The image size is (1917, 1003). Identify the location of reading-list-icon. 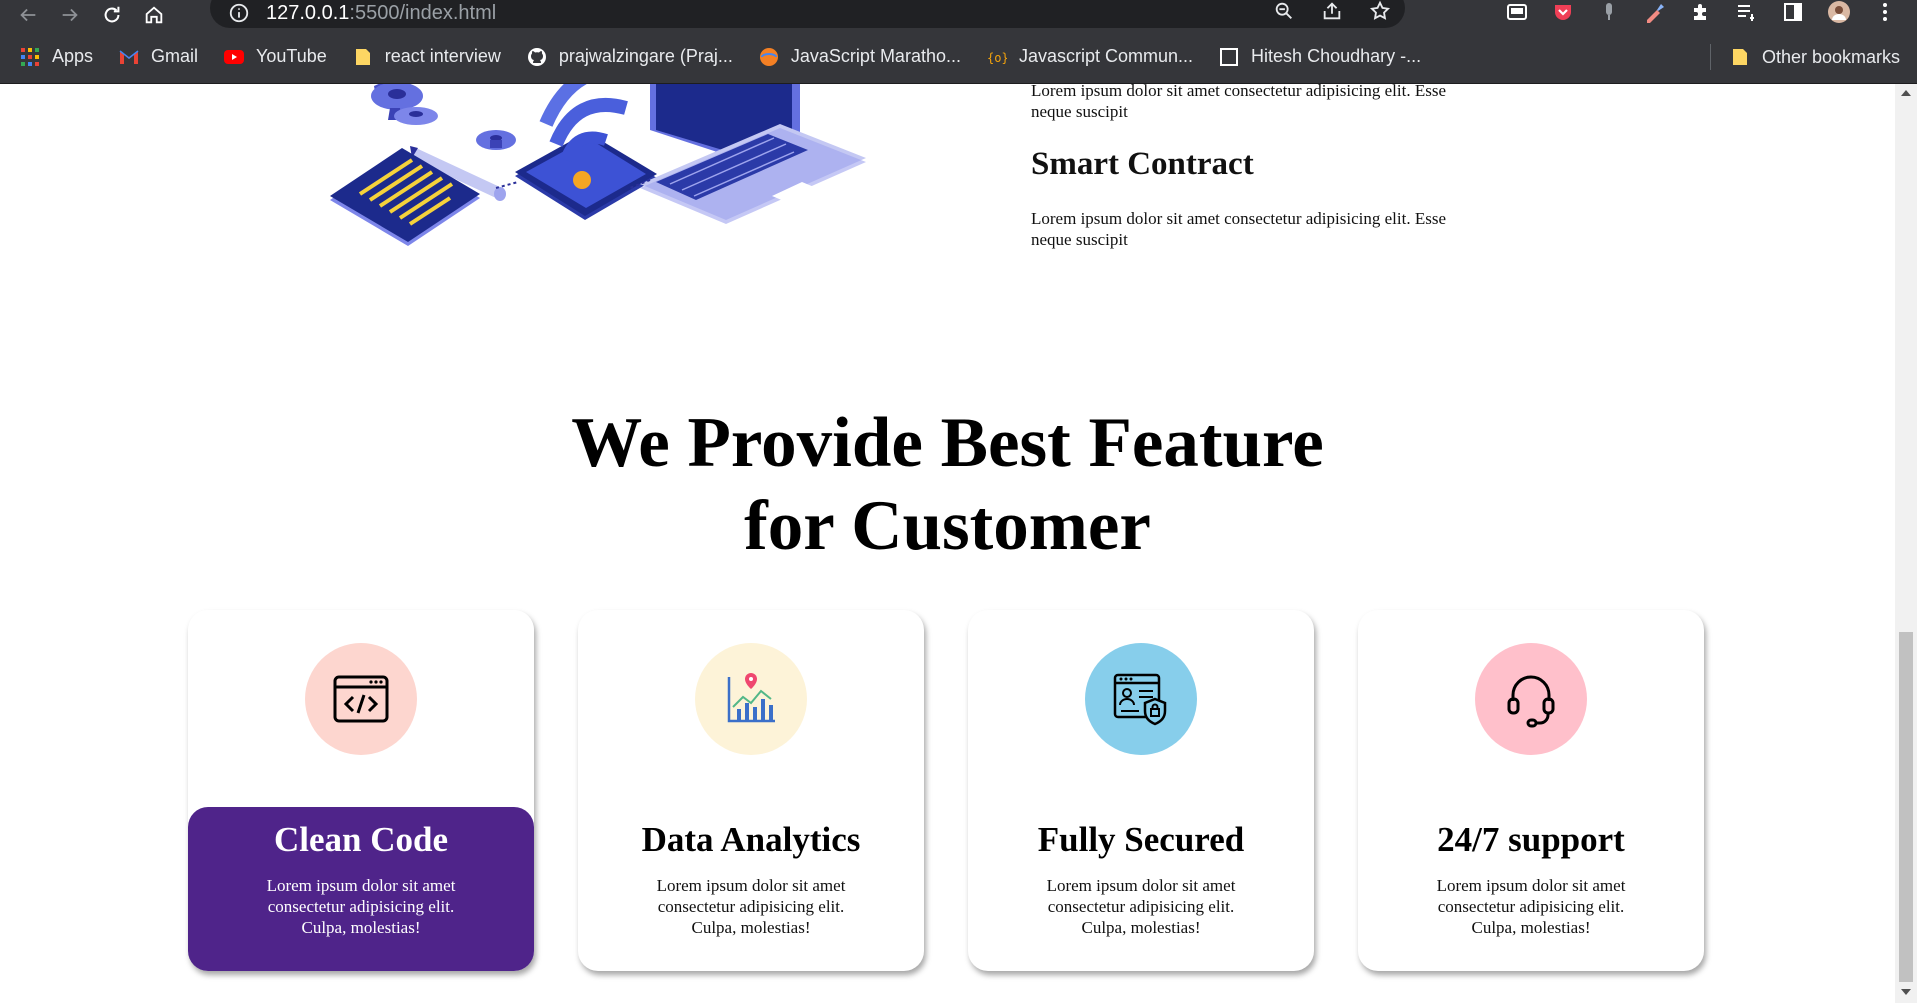
(1747, 12).